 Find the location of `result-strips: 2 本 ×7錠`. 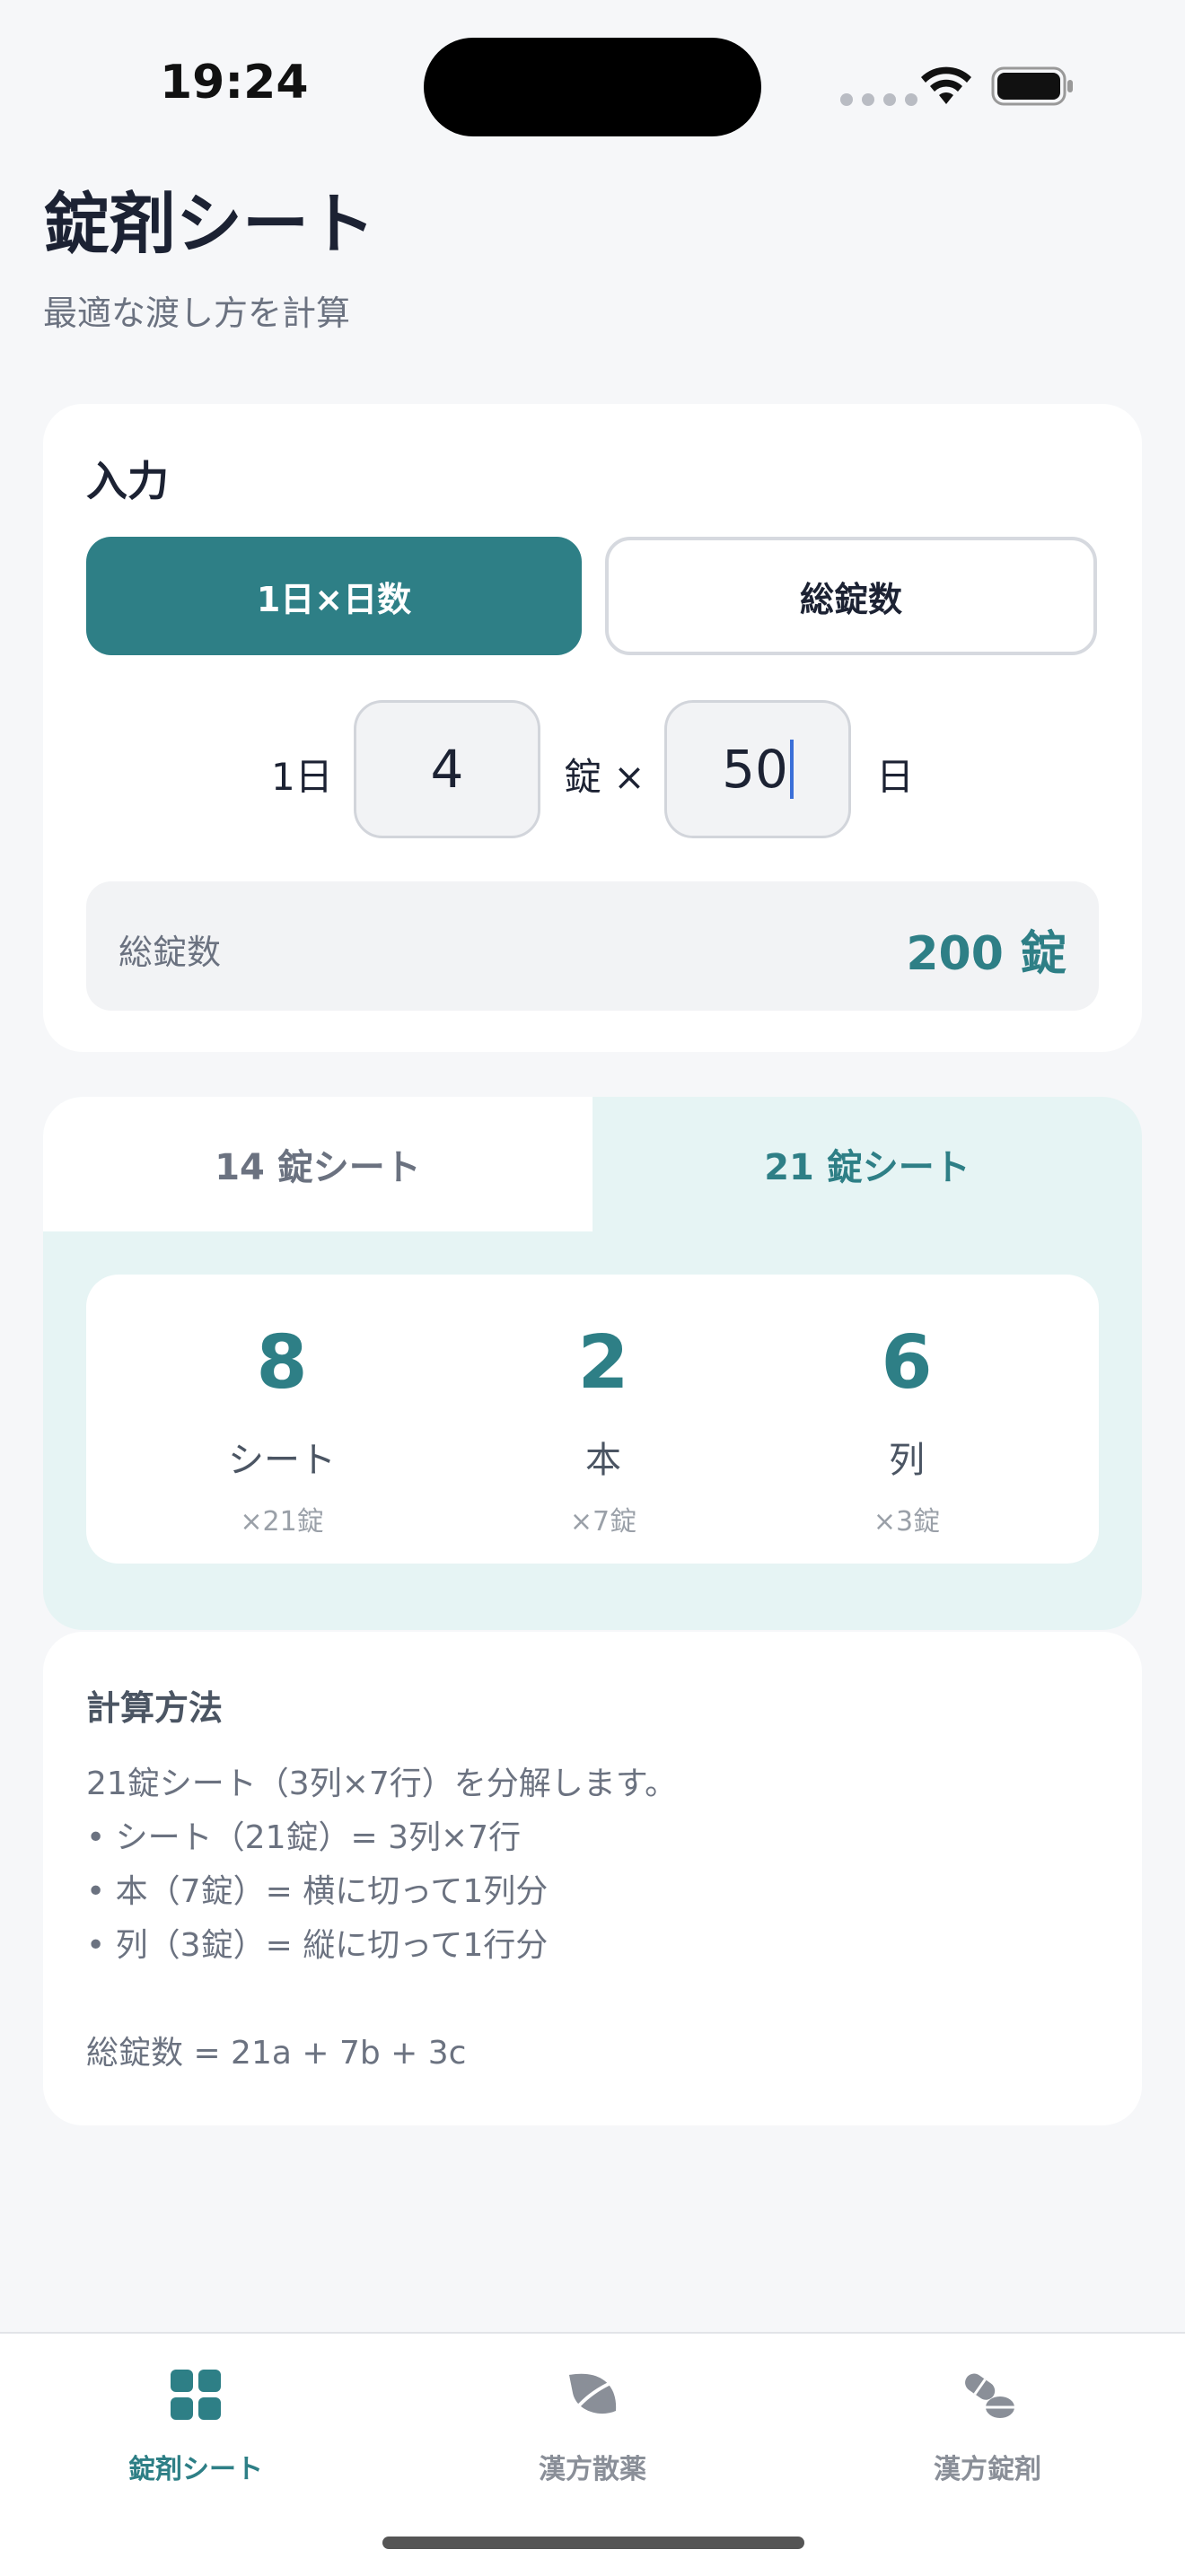

result-strips: 2 本 ×7錠 is located at coordinates (603, 1406).